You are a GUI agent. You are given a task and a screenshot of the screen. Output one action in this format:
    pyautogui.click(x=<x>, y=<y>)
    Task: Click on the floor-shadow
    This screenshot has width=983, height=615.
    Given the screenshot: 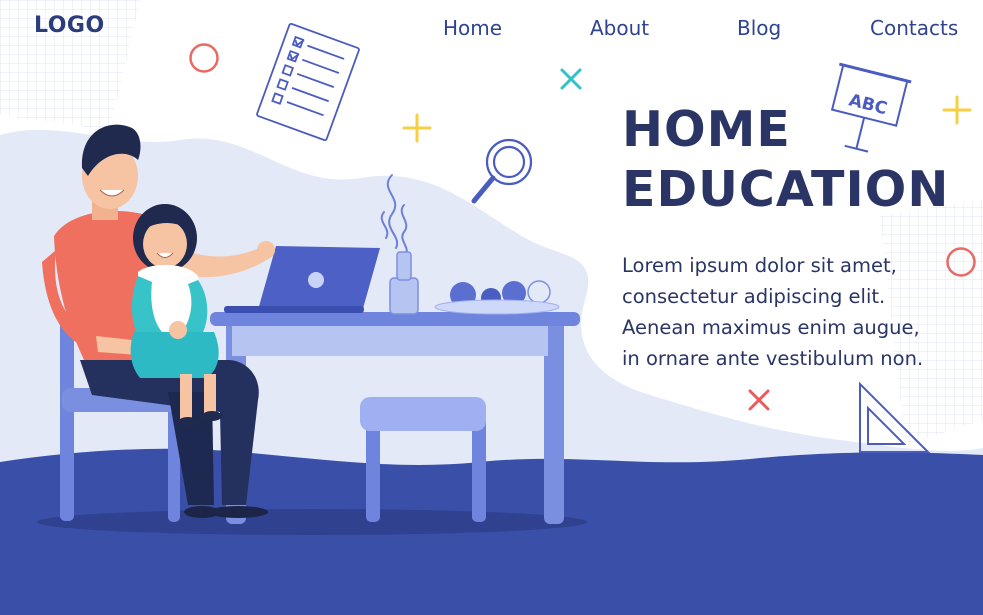 What is the action you would take?
    pyautogui.click(x=312, y=522)
    